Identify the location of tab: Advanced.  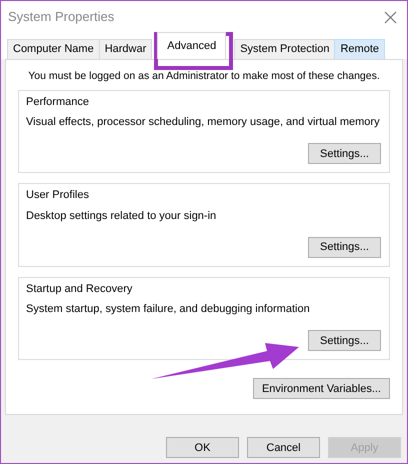
(191, 45).